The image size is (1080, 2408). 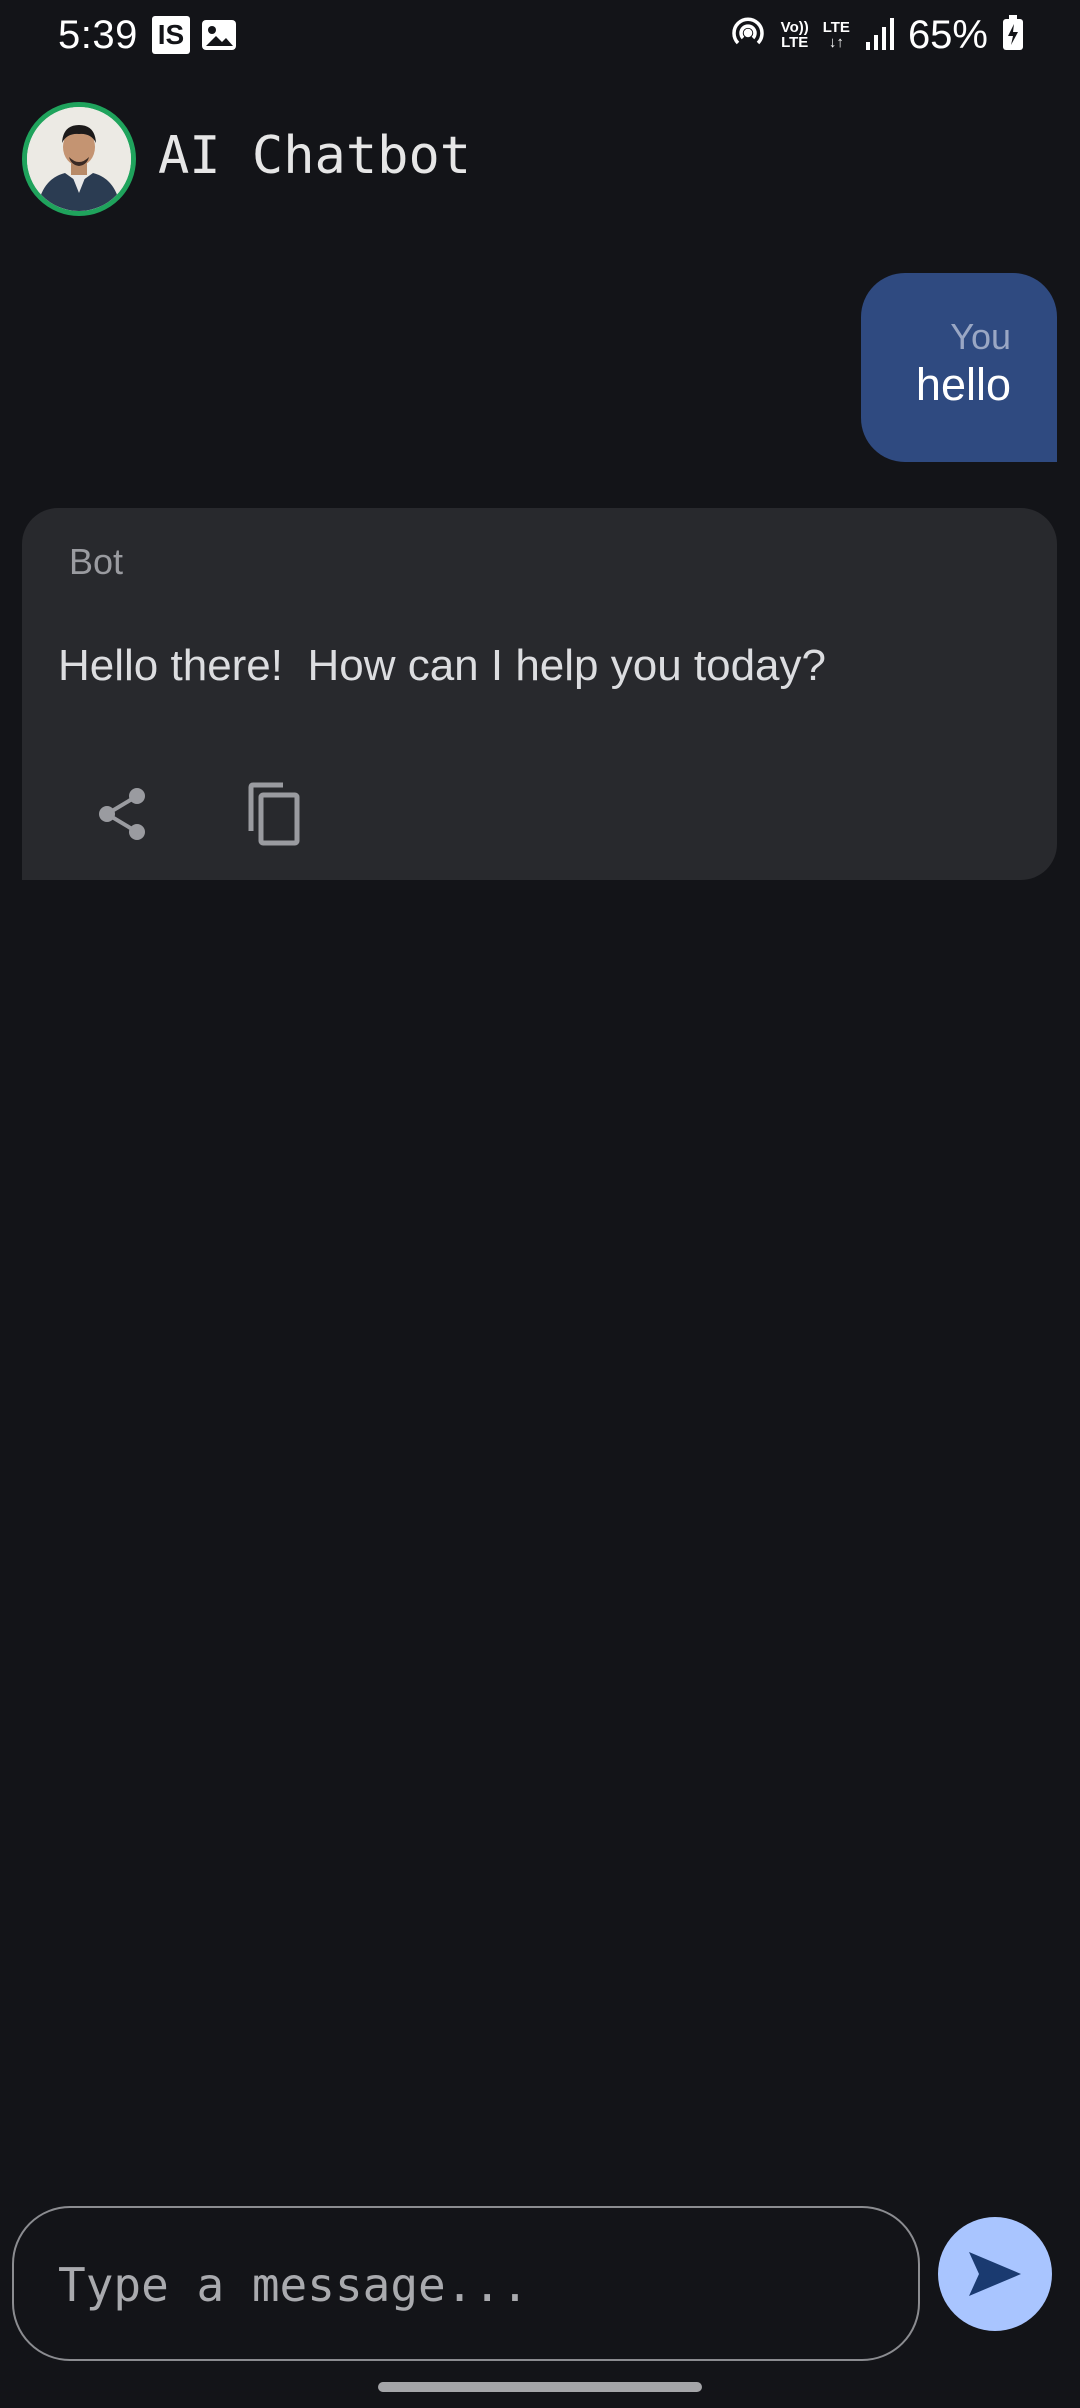 What do you see at coordinates (794, 27) in the screenshot?
I see `volte-label: Vo))` at bounding box center [794, 27].